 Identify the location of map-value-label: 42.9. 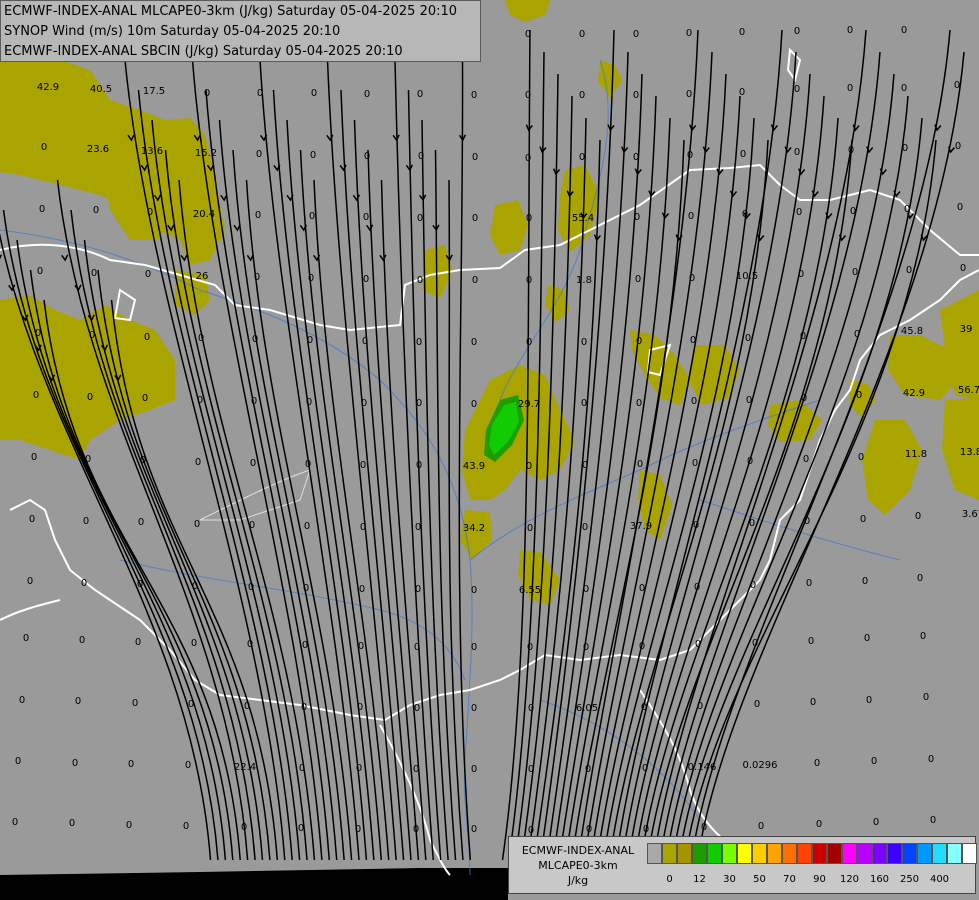
(914, 393).